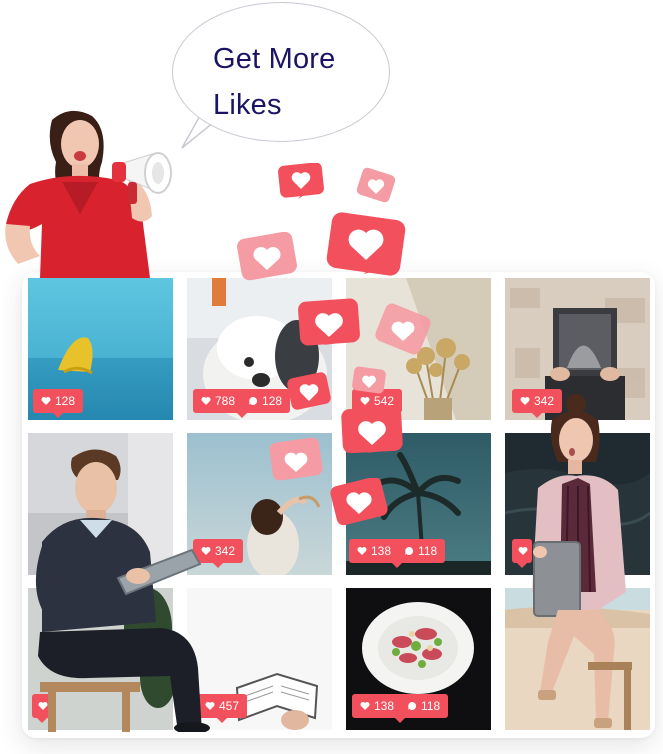 The width and height of the screenshot is (663, 754). What do you see at coordinates (122, 590) in the screenshot?
I see `man-tablet-illustration` at bounding box center [122, 590].